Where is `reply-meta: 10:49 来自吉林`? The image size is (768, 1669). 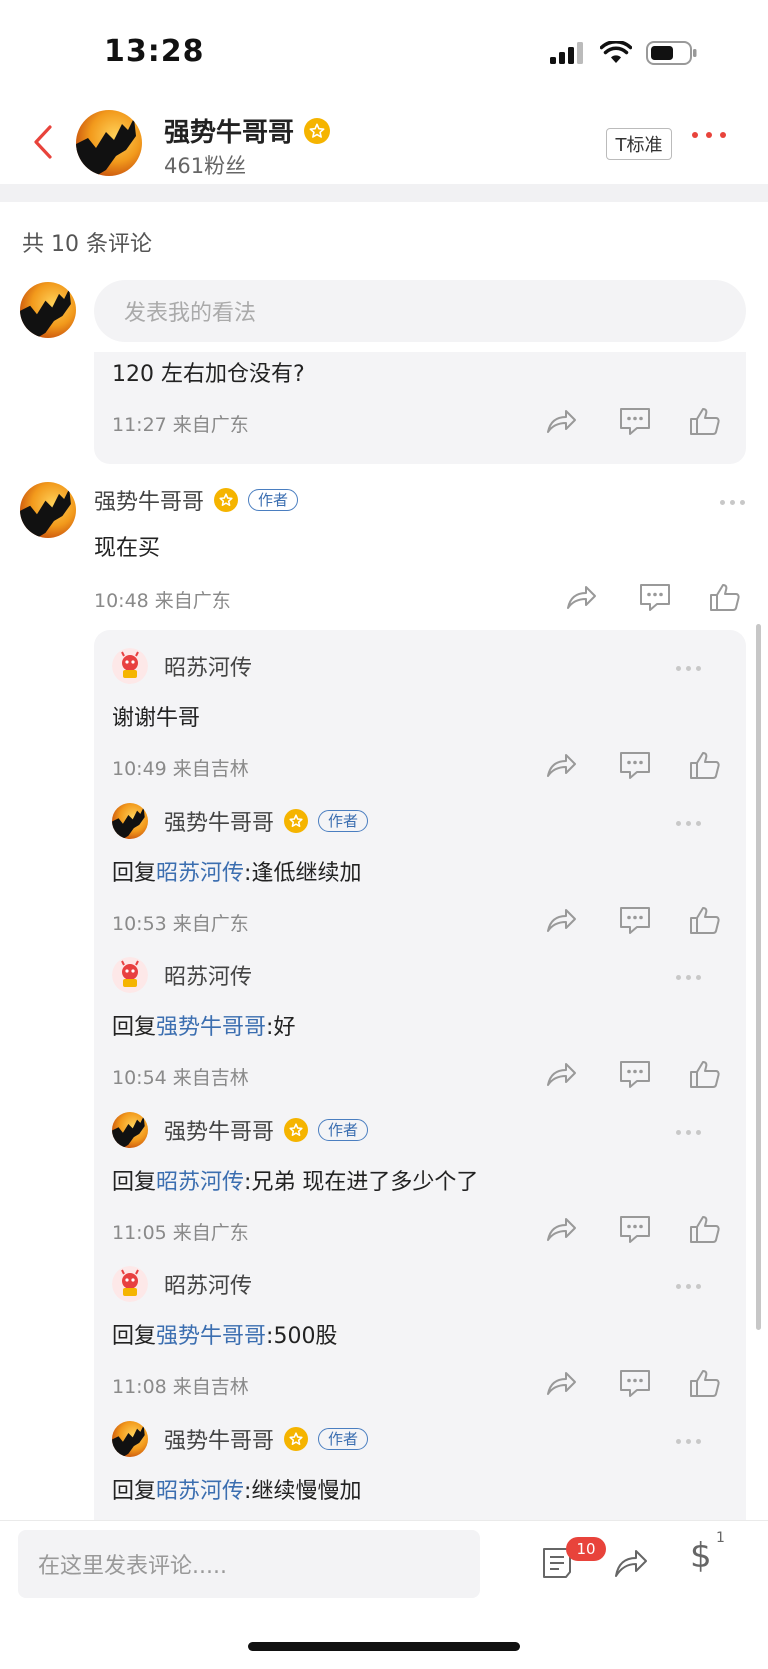 reply-meta: 10:49 来自吉林 is located at coordinates (180, 769).